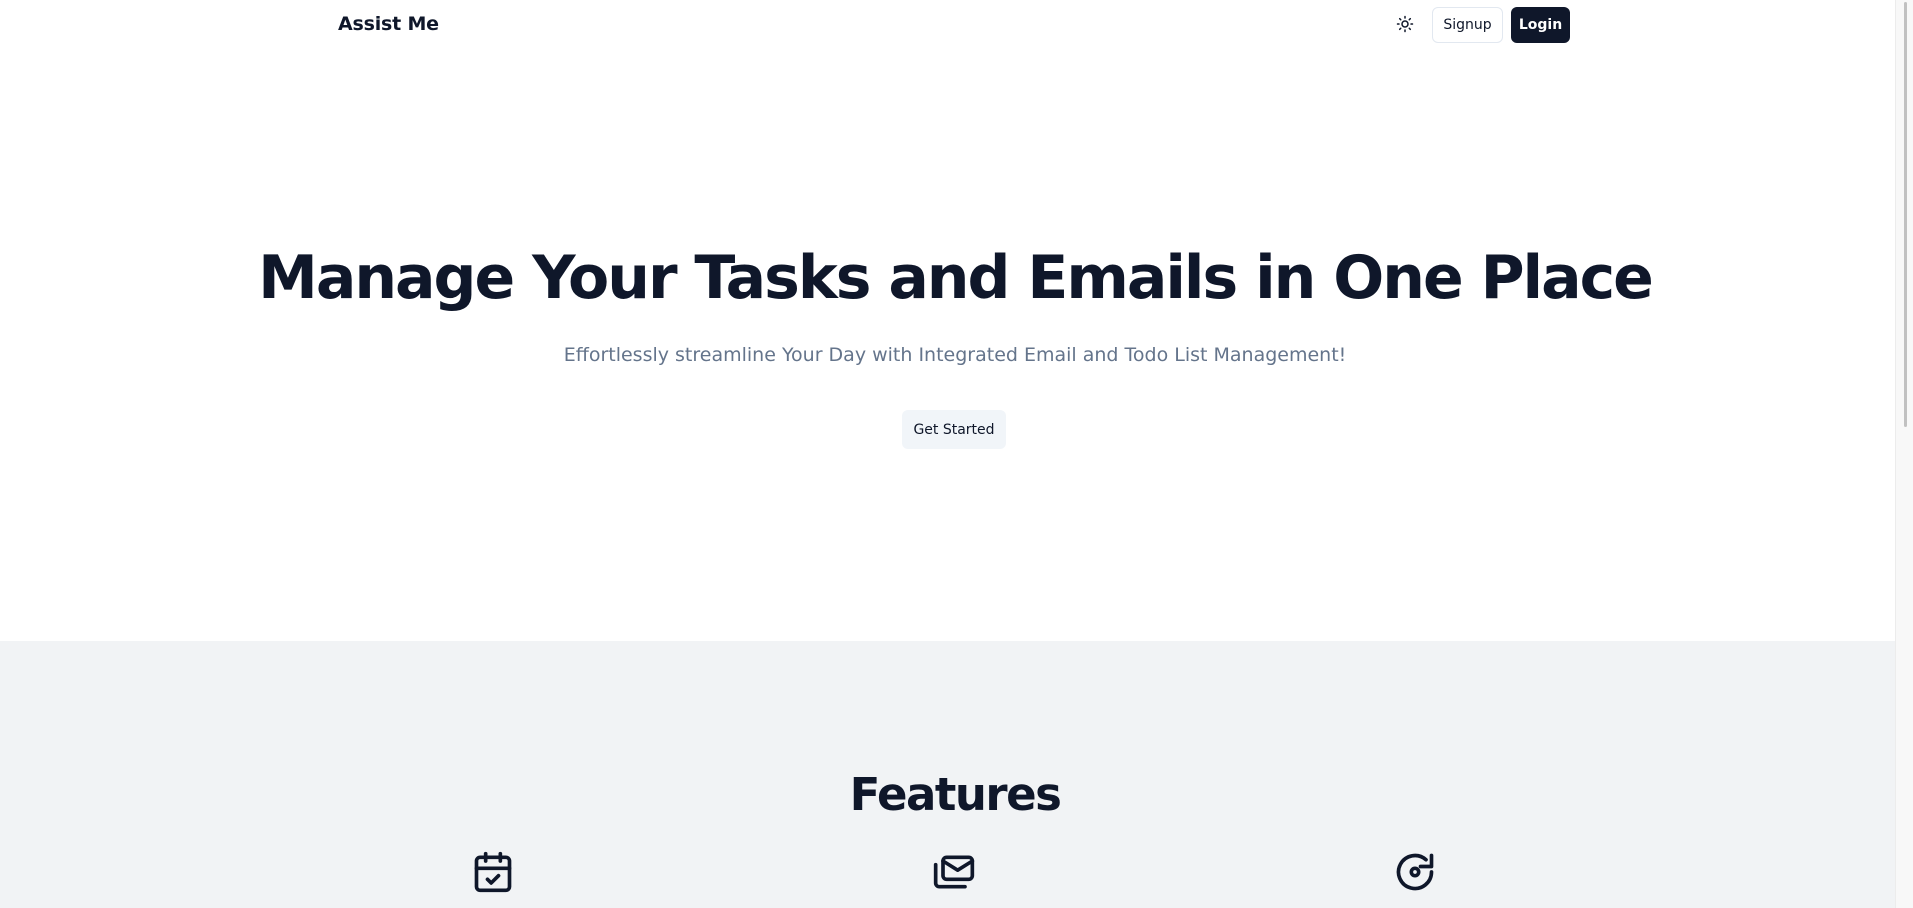  Describe the element at coordinates (1905, 214) in the screenshot. I see `scrollbar-thumb` at that location.